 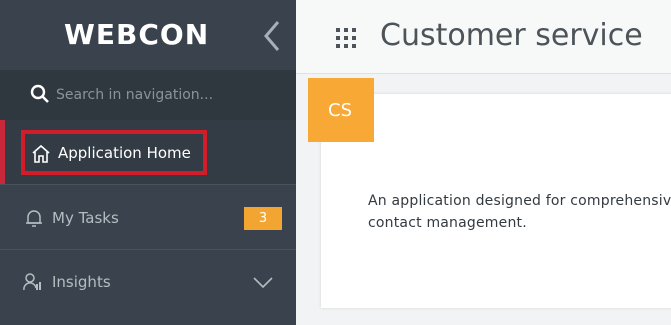 I want to click on sidebar-item-label: My Tasks, so click(x=85, y=218).